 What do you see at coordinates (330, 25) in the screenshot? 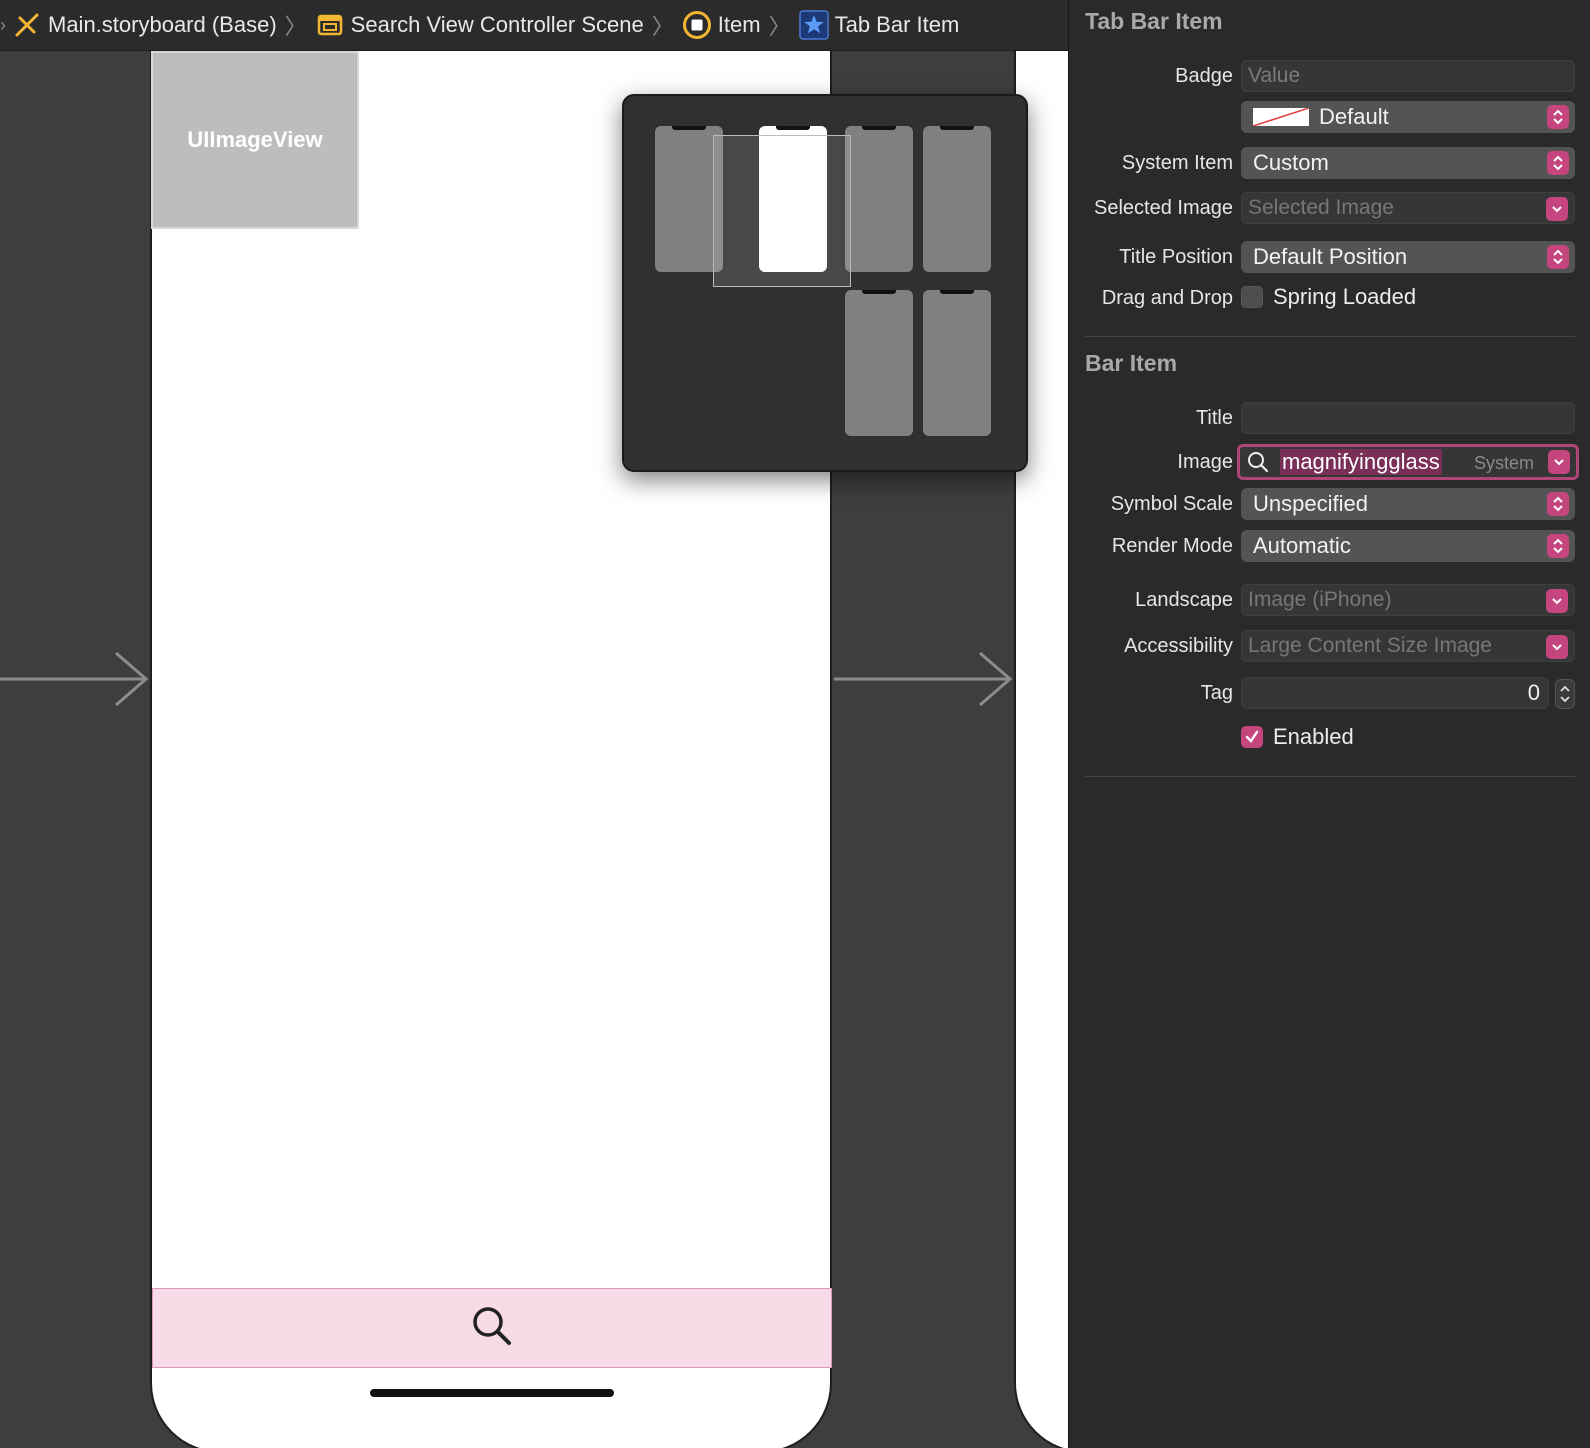
I see `scene-icon` at bounding box center [330, 25].